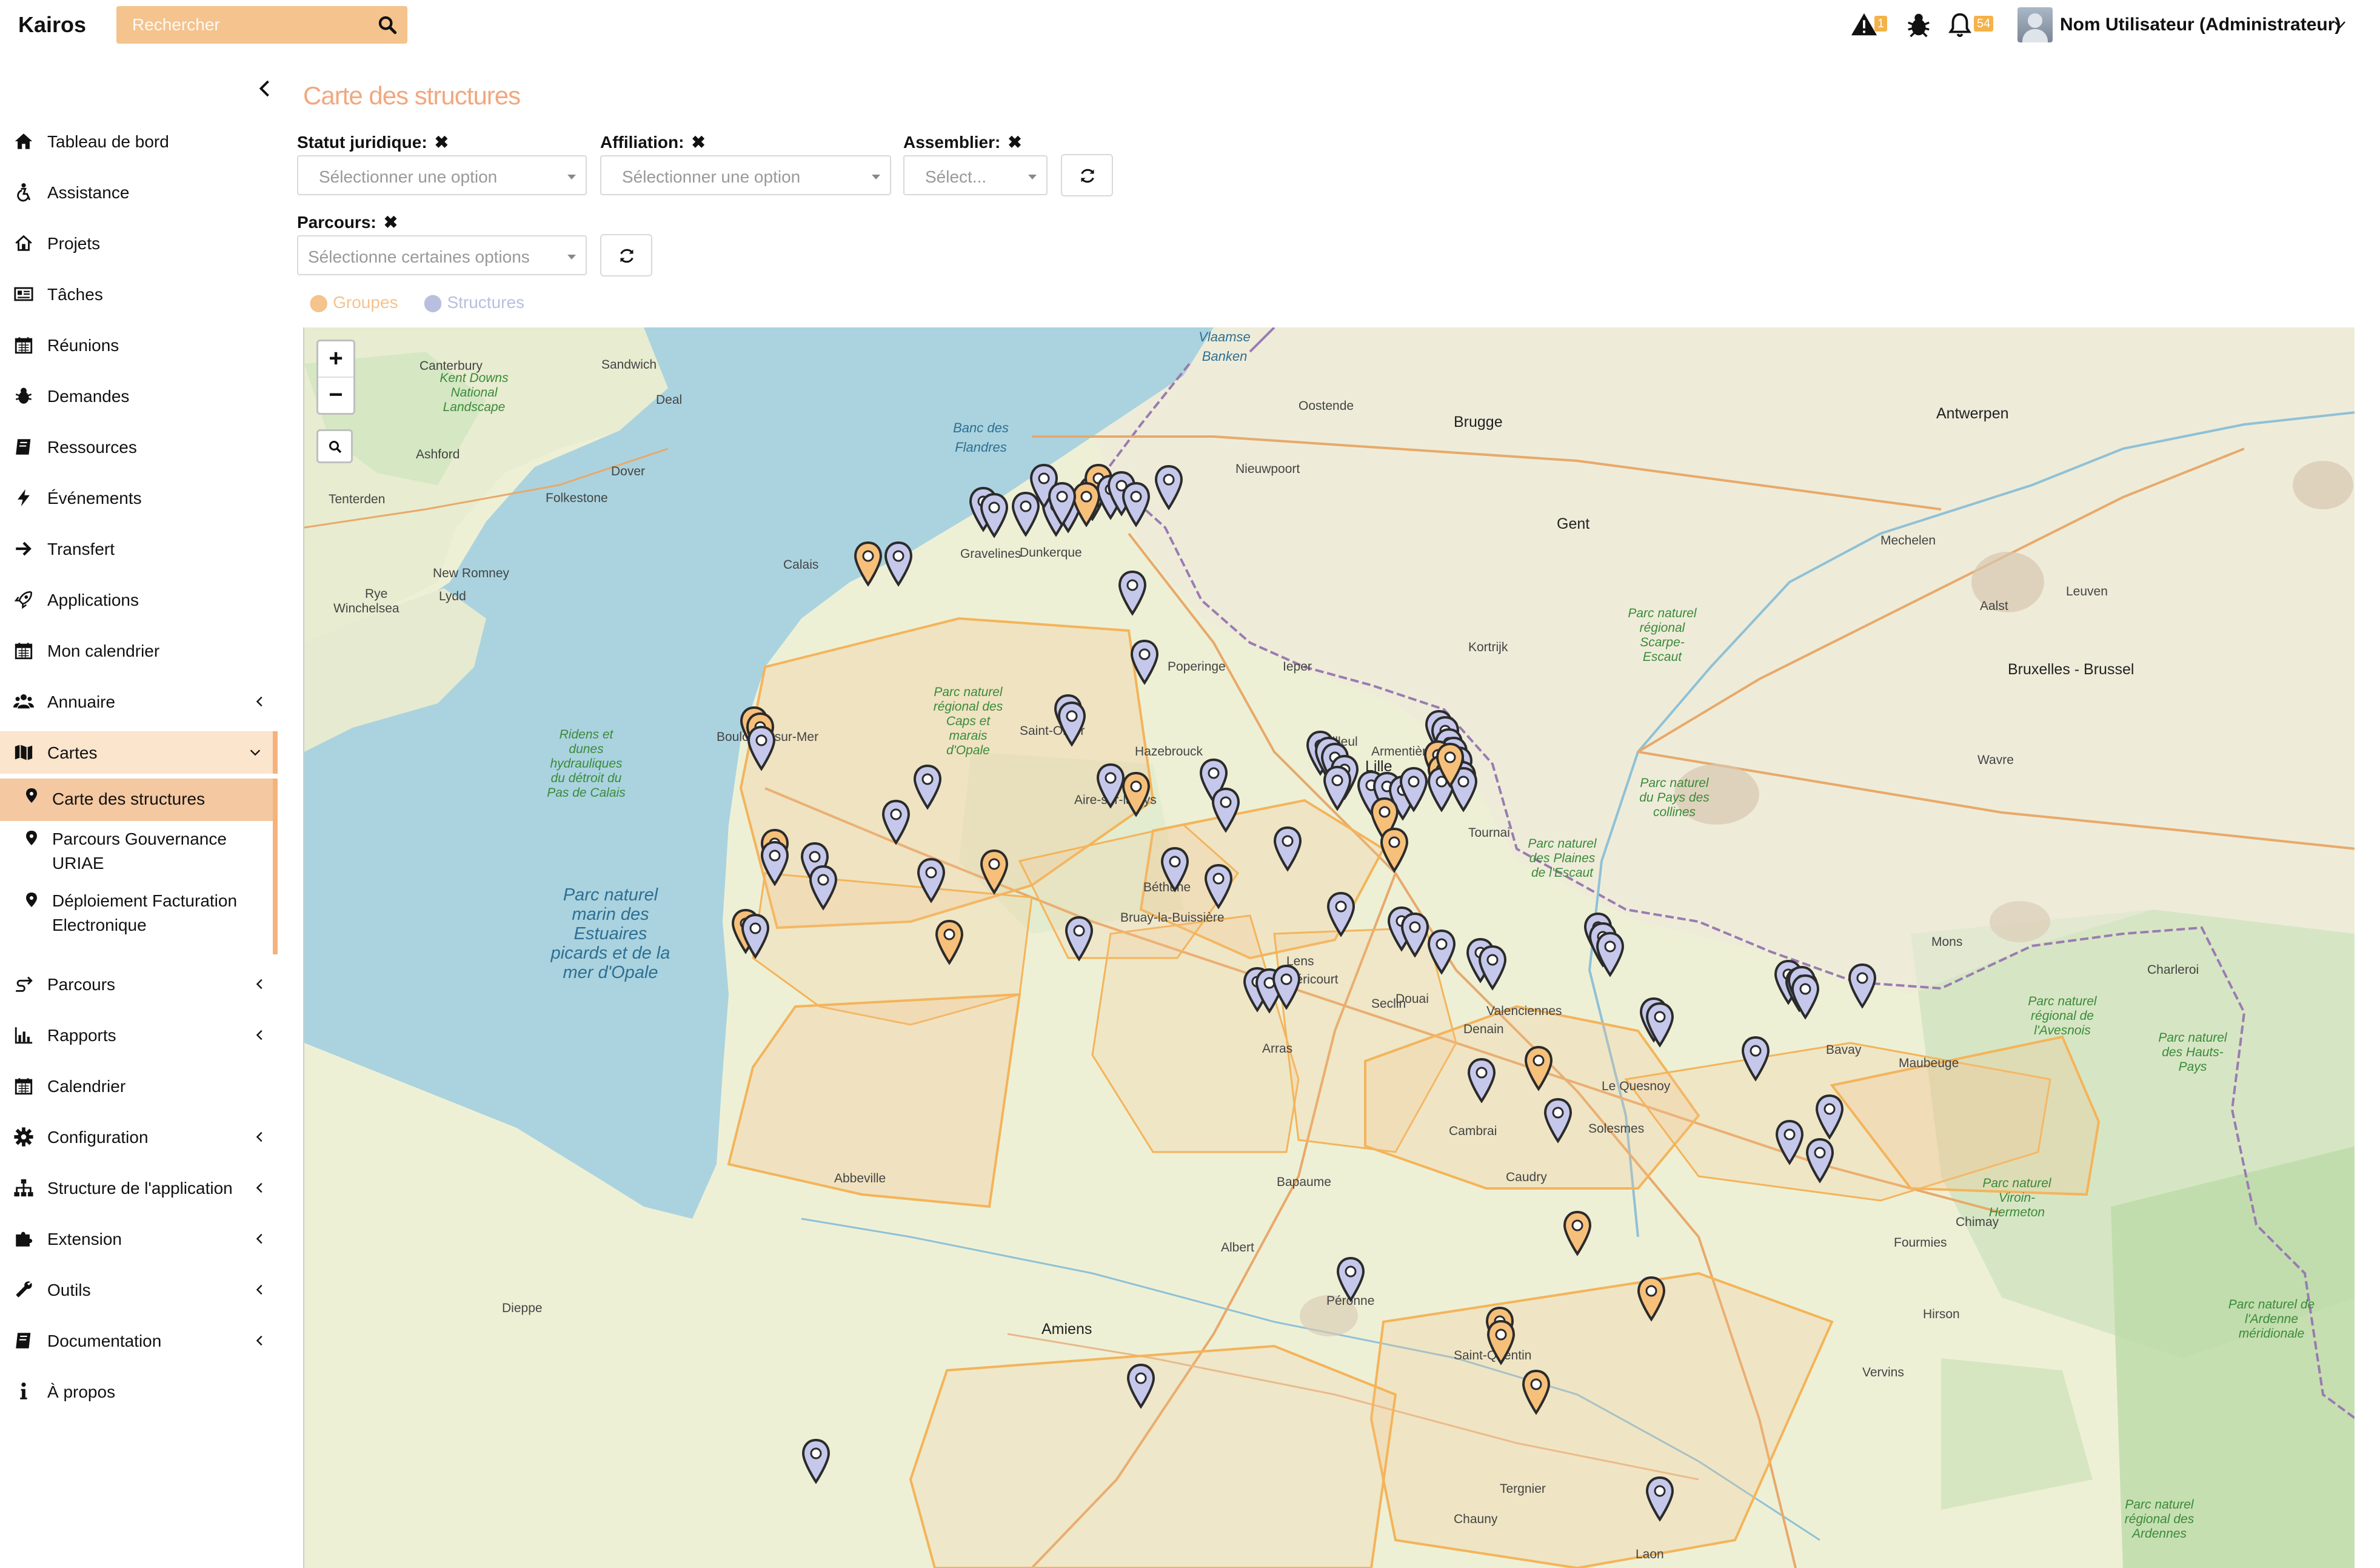 This screenshot has width=2380, height=1568. What do you see at coordinates (335, 359) in the screenshot?
I see `zoom-in-button: +` at bounding box center [335, 359].